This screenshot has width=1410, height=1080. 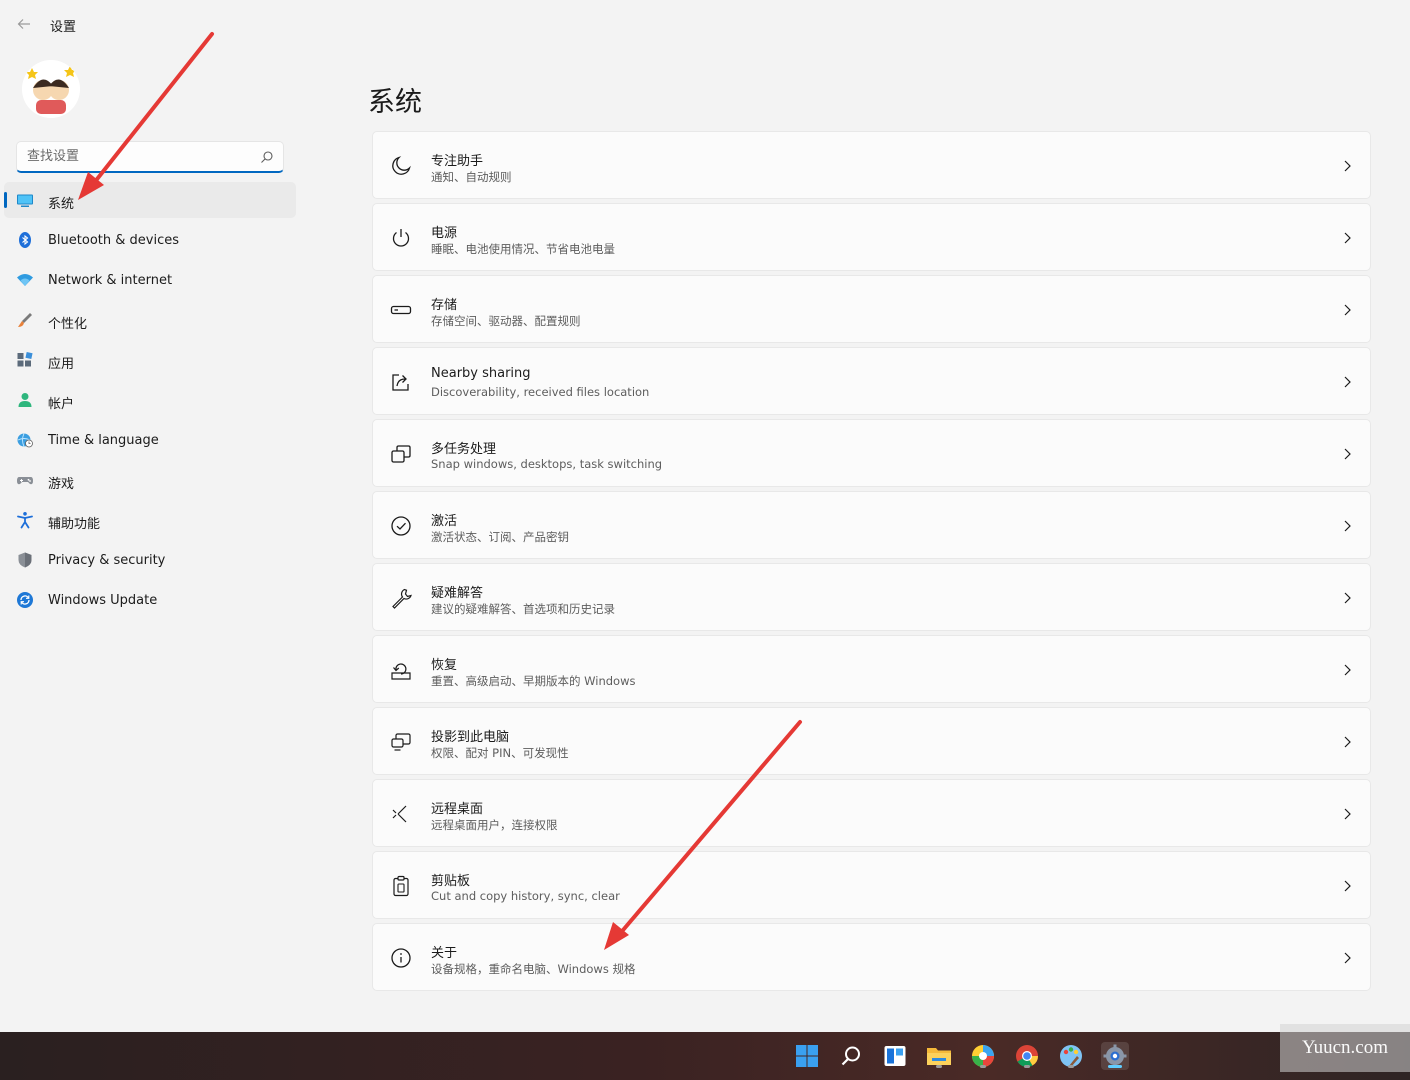 I want to click on projection-icon, so click(x=401, y=742).